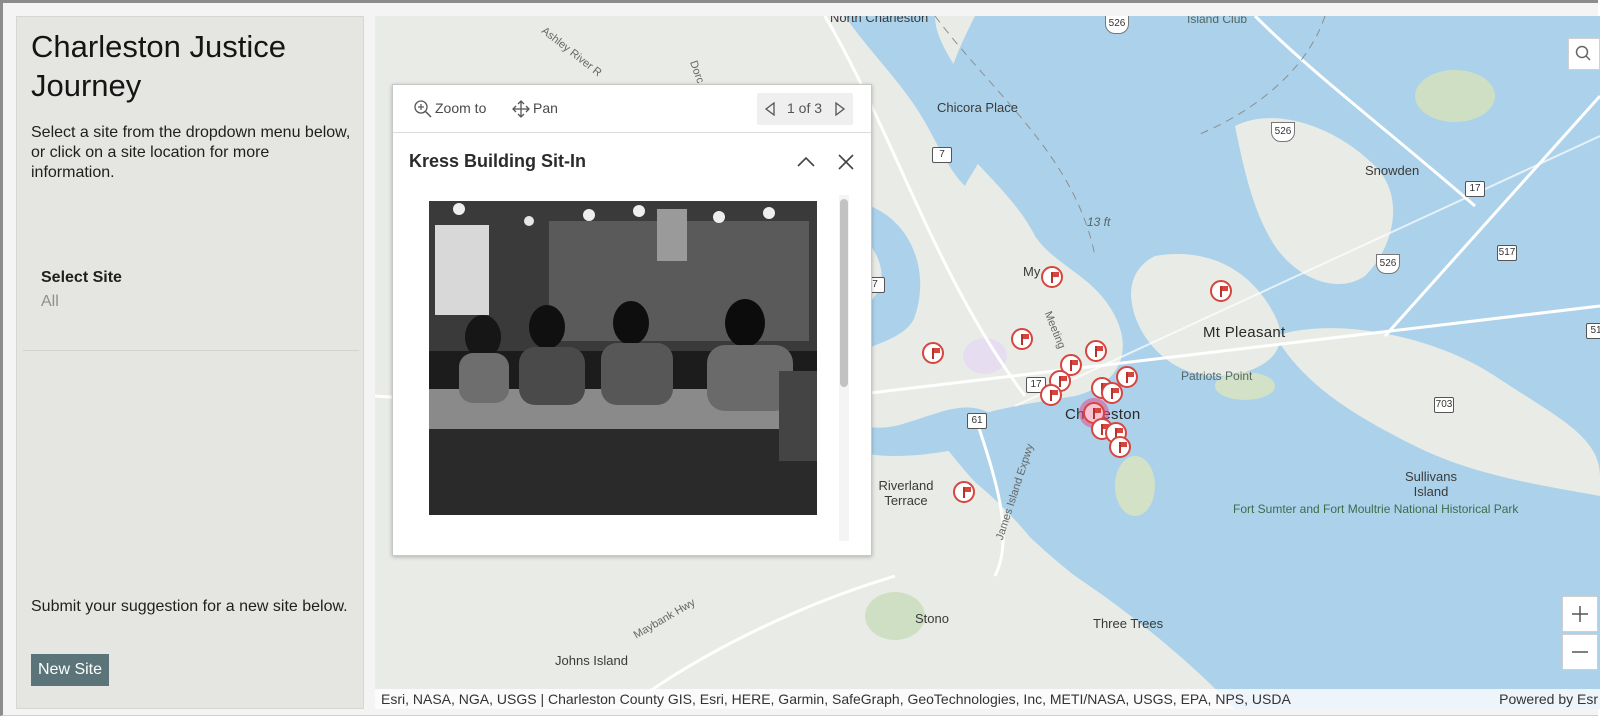 The height and width of the screenshot is (720, 1600). I want to click on zoom-out-button, so click(1580, 652).